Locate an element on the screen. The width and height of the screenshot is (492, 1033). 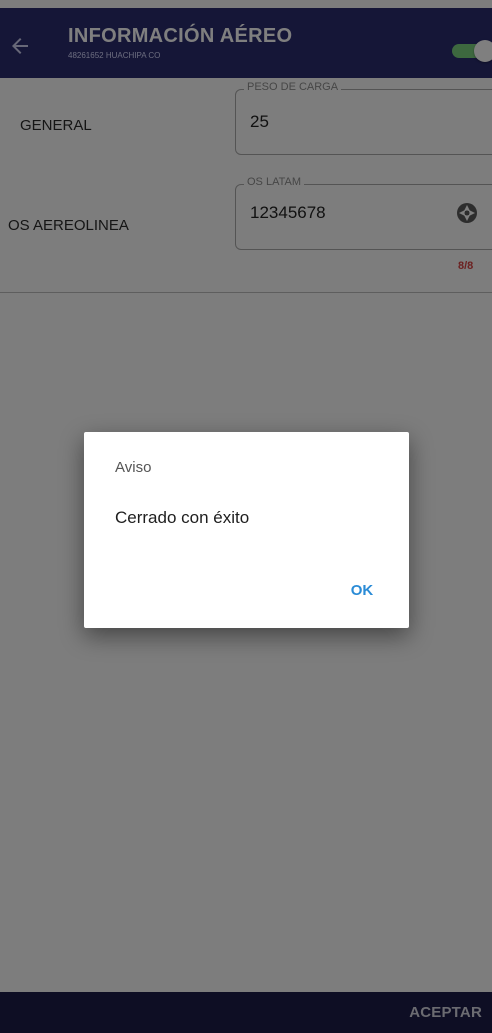
alert-dialog: Aviso Cerrado con éxito OK is located at coordinates (246, 530).